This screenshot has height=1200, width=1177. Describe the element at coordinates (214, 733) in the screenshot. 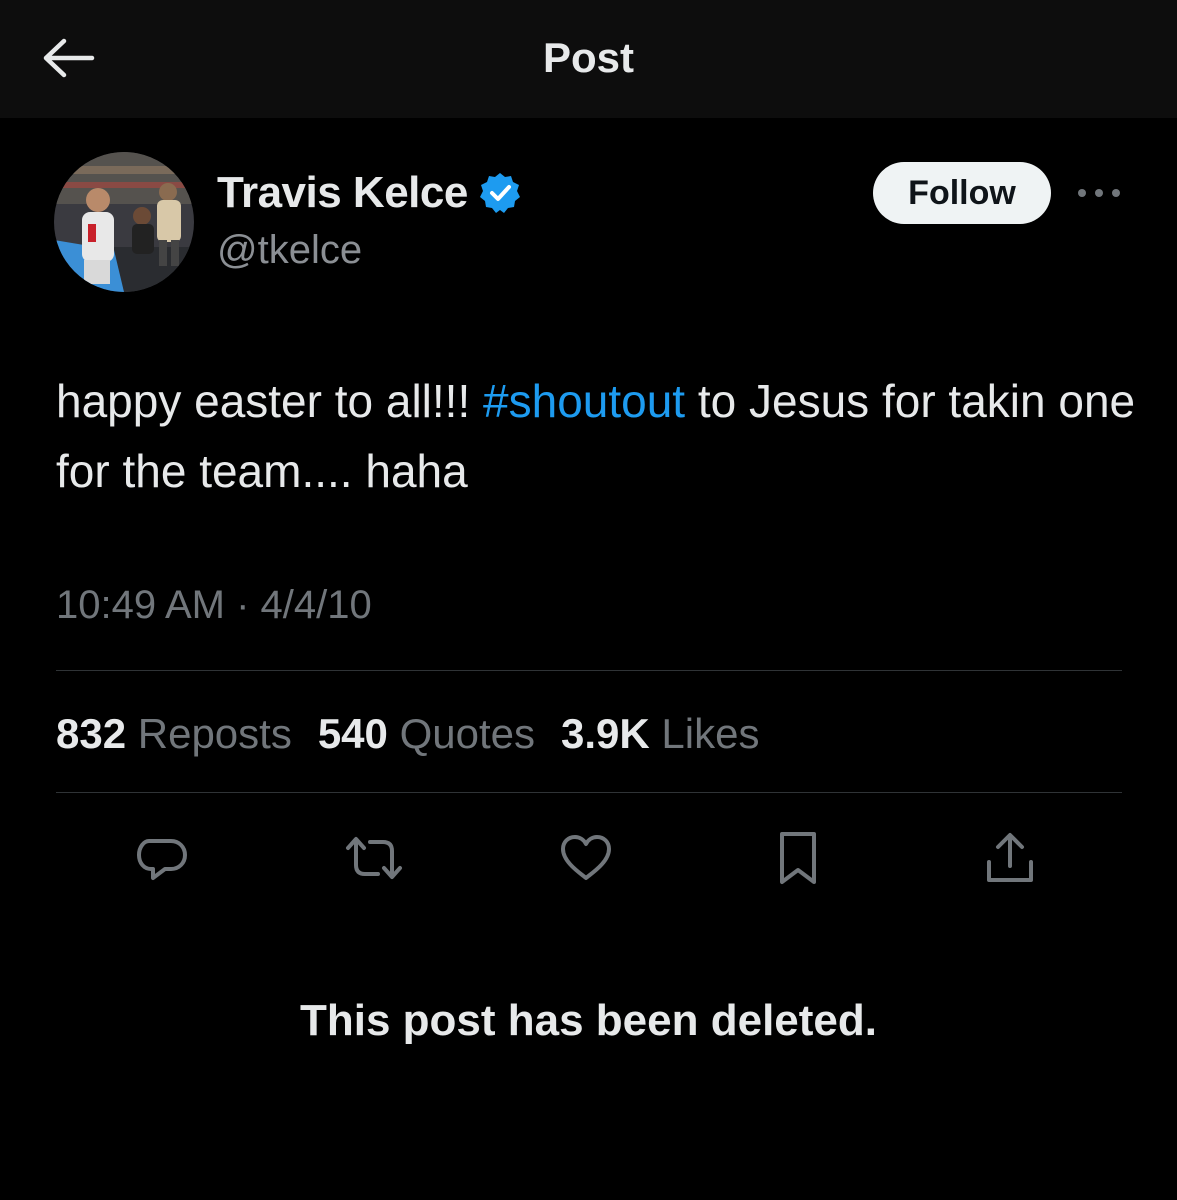

I see `reposts-label: Reposts` at that location.